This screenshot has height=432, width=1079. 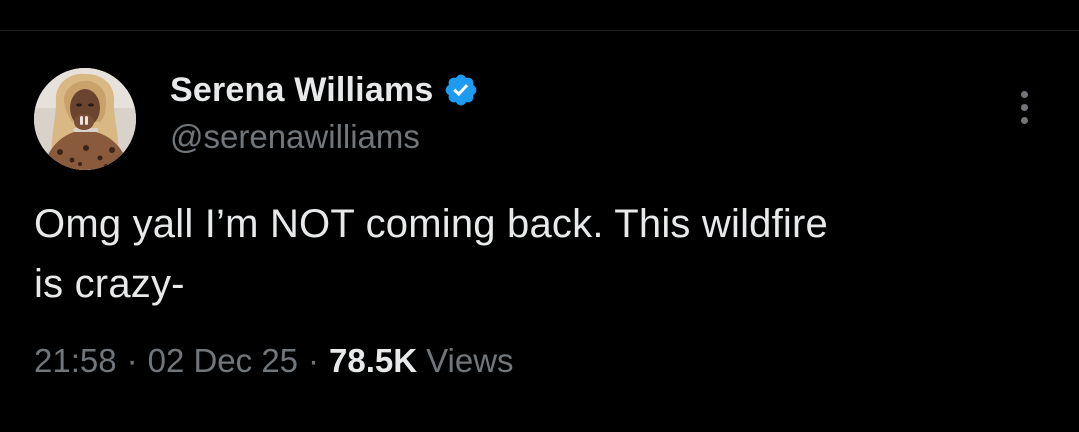 I want to click on avatar-image, so click(x=85, y=119).